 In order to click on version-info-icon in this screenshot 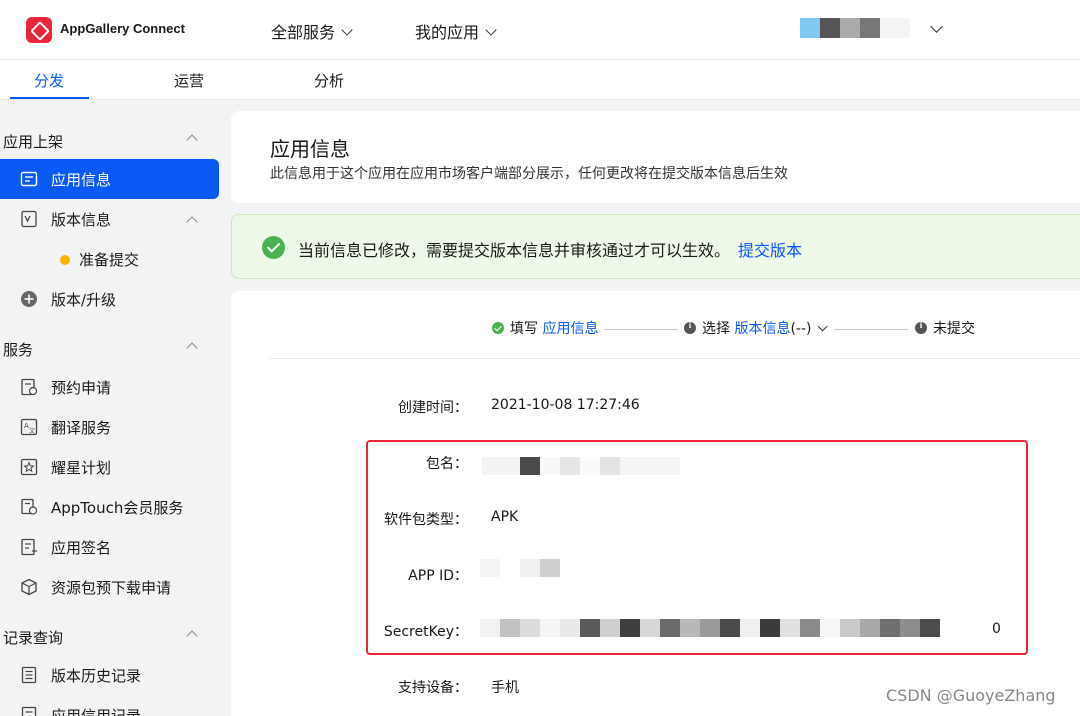, I will do `click(29, 219)`.